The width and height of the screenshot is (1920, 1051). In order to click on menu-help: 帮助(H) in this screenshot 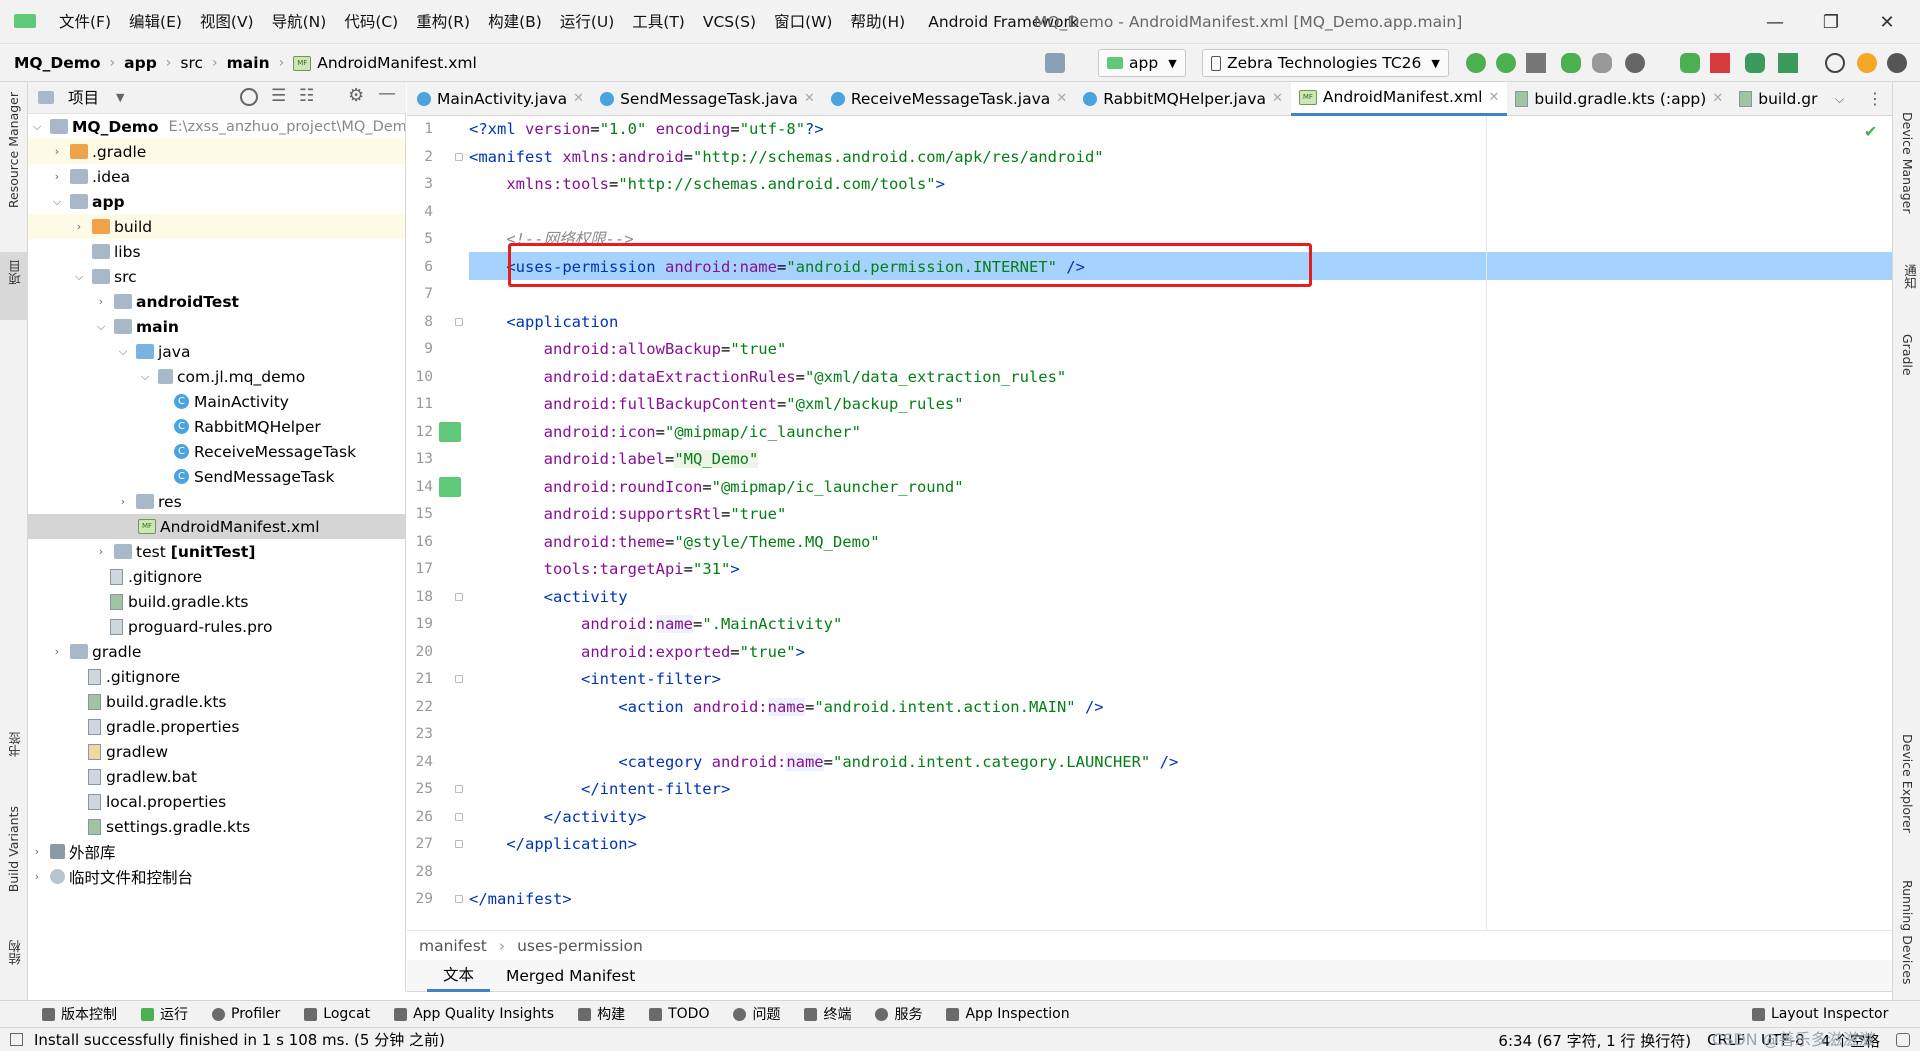, I will do `click(877, 22)`.